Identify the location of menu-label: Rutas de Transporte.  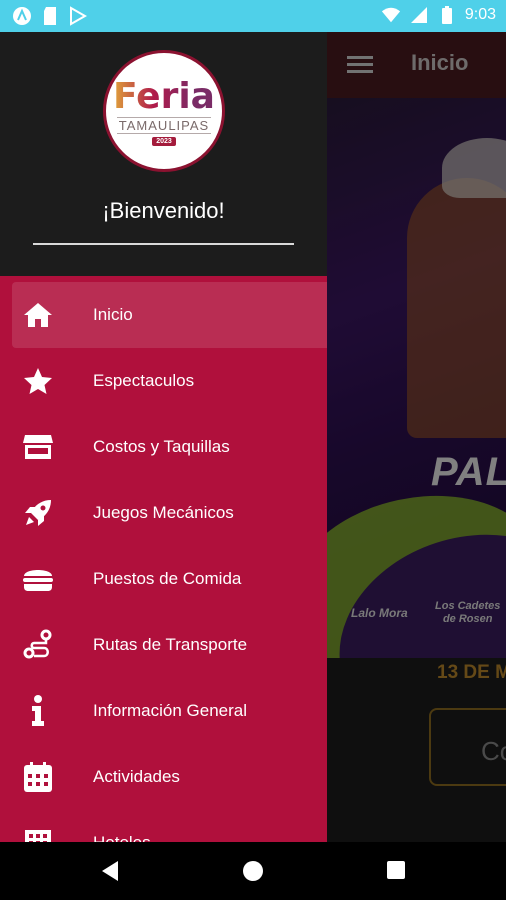
(170, 644).